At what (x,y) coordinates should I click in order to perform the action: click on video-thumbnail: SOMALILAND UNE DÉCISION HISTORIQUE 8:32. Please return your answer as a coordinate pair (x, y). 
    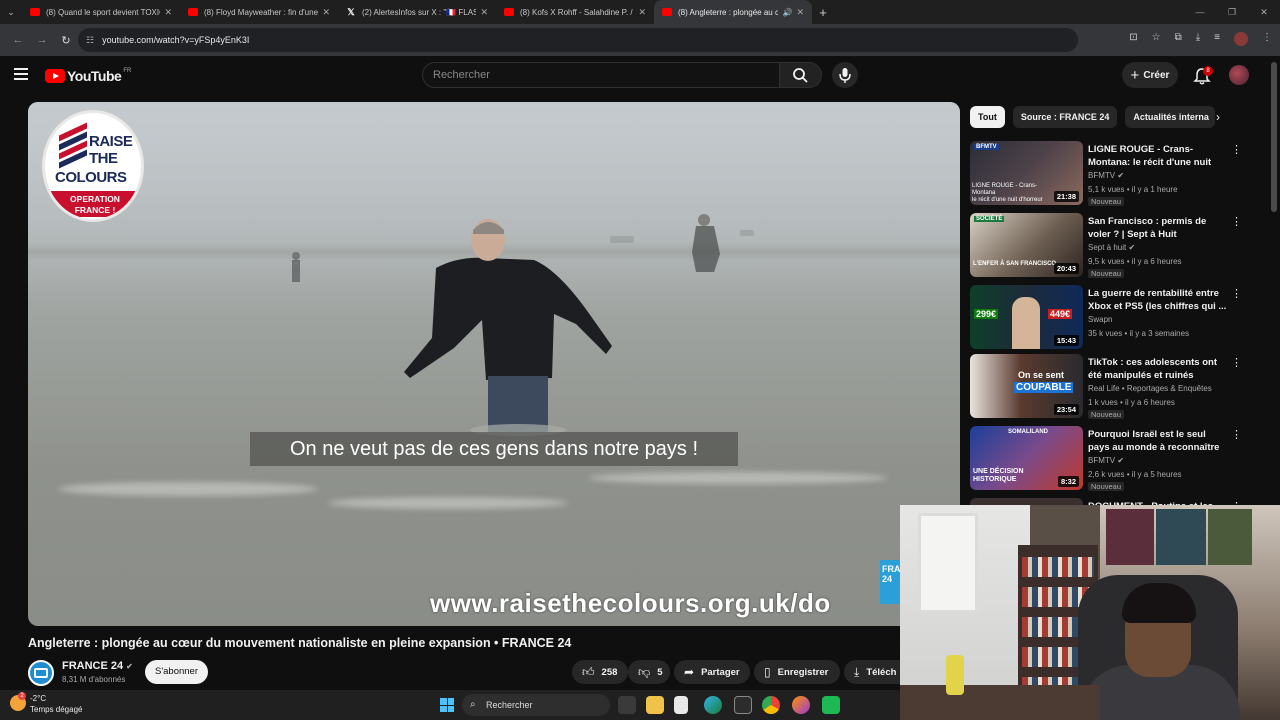
    Looking at the image, I should click on (1026, 458).